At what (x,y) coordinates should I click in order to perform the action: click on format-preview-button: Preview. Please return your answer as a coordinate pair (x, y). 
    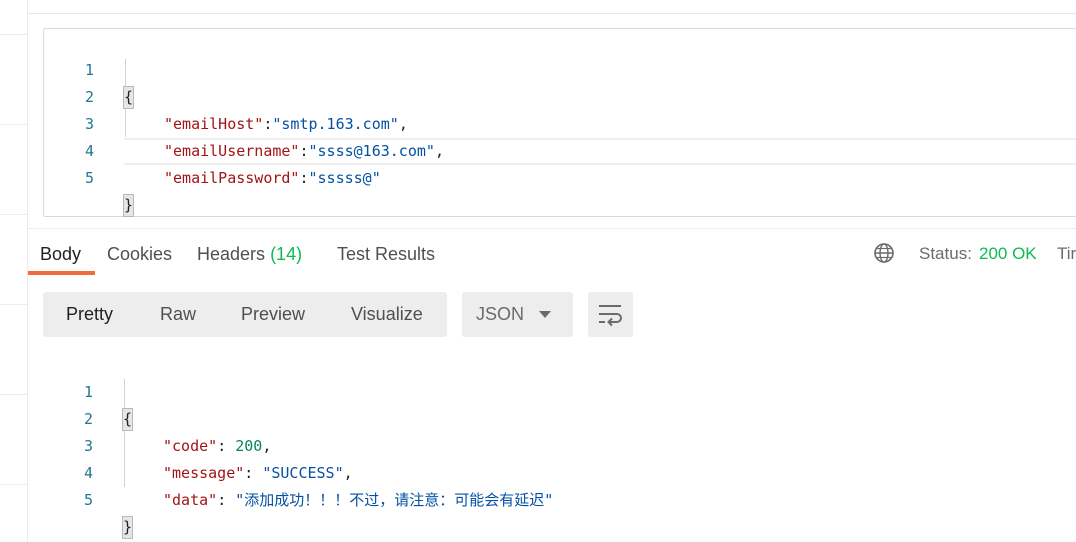
    Looking at the image, I should click on (273, 314).